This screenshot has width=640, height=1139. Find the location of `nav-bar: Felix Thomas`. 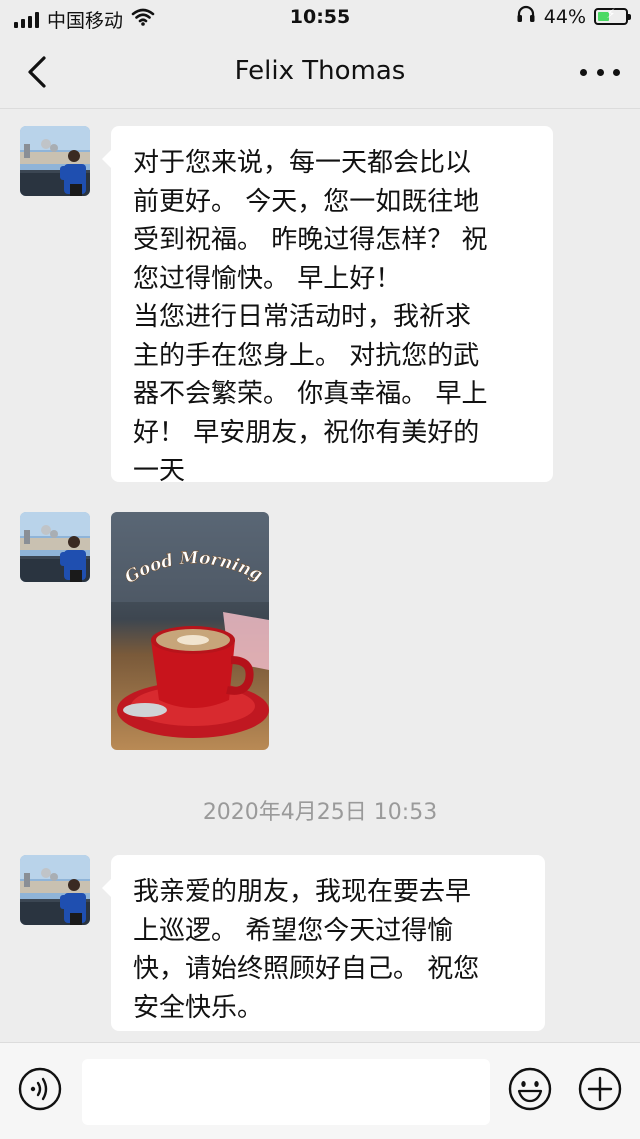

nav-bar: Felix Thomas is located at coordinates (320, 72).